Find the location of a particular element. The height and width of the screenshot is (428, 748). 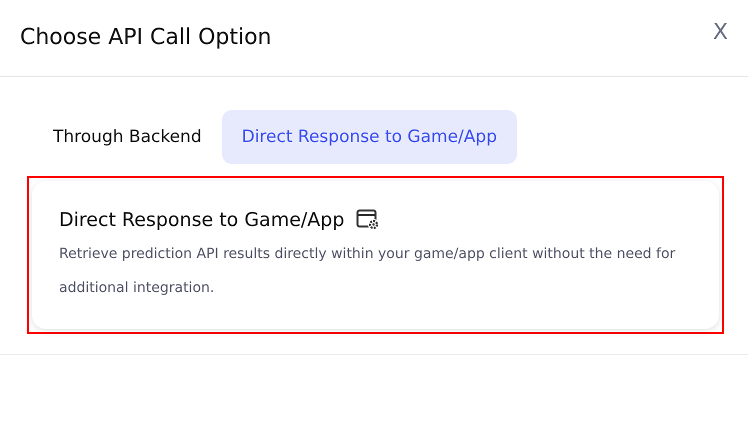

card-title: Direct Response to Game/App is located at coordinates (201, 220).